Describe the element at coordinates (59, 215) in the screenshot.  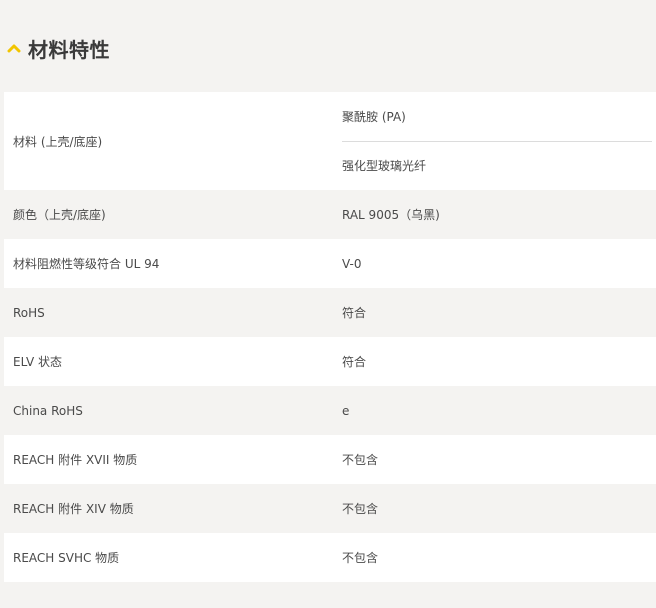
I see `row-label: 颜色（上壳/底座)` at that location.